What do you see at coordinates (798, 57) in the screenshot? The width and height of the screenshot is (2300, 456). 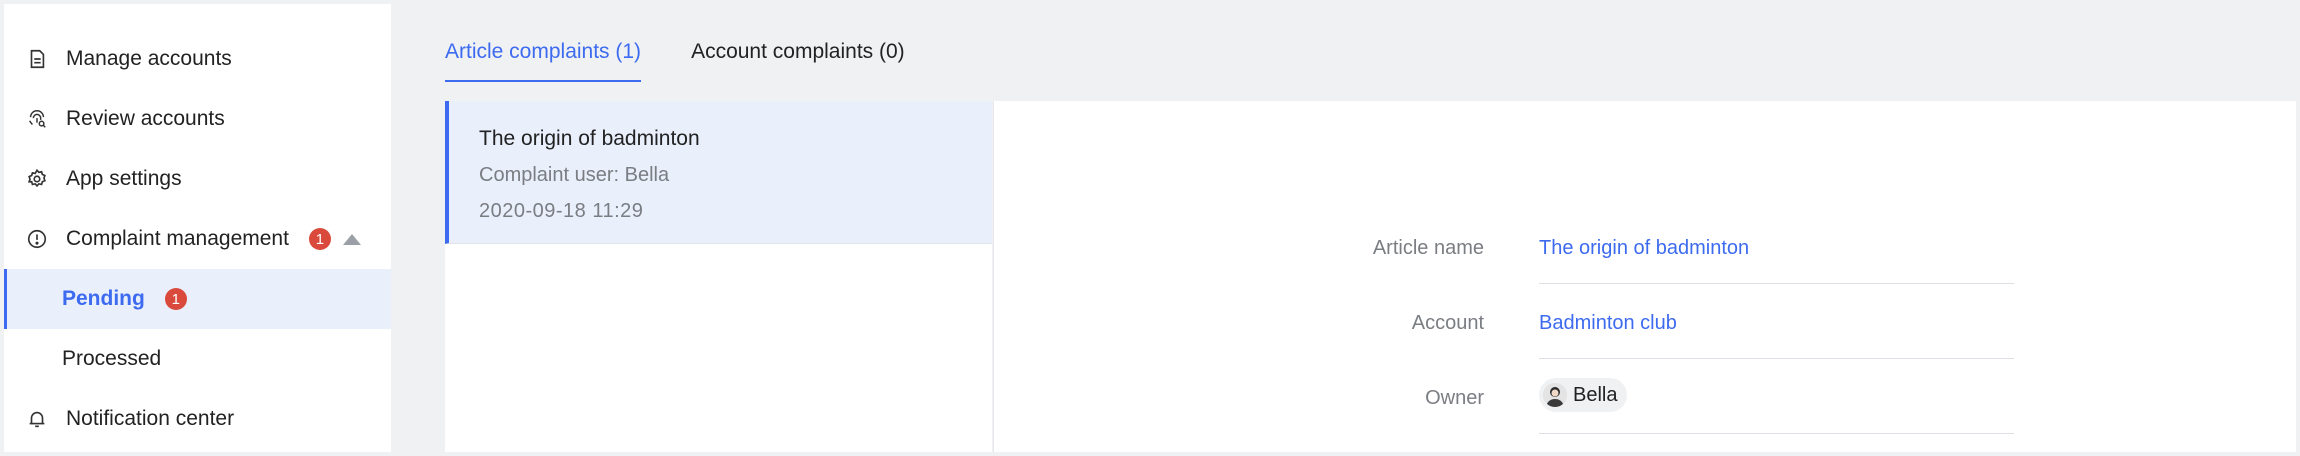 I see `tab-account-complaints: Account complaints (0)` at bounding box center [798, 57].